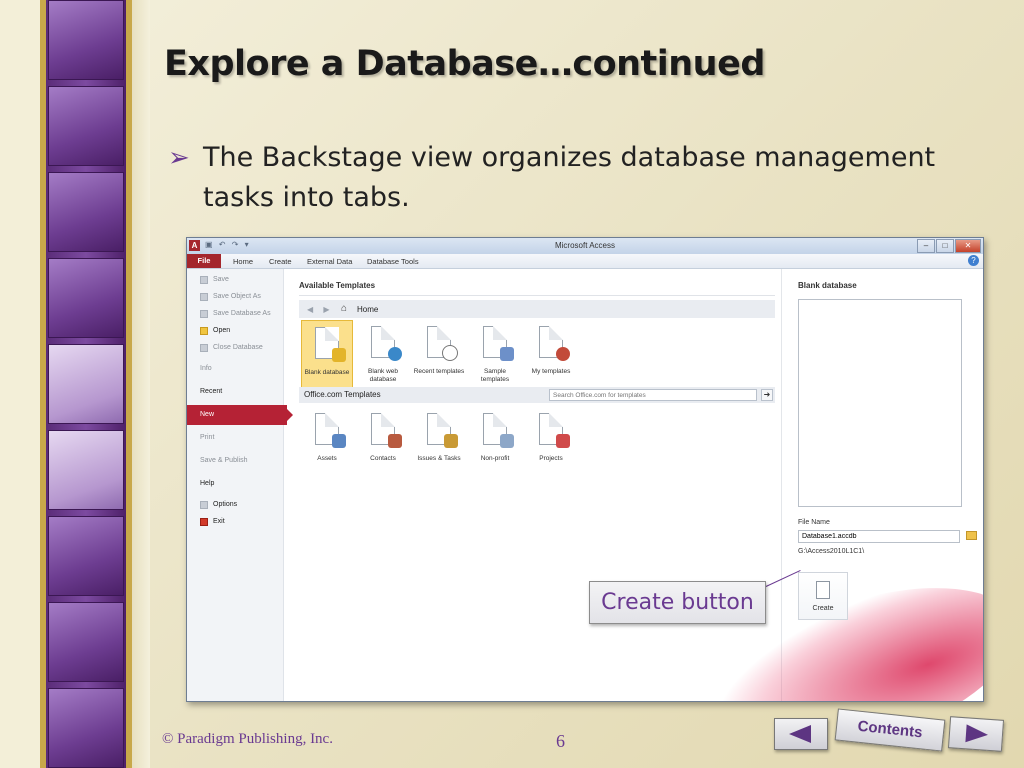 The width and height of the screenshot is (1024, 768). I want to click on create-document-icon, so click(823, 590).